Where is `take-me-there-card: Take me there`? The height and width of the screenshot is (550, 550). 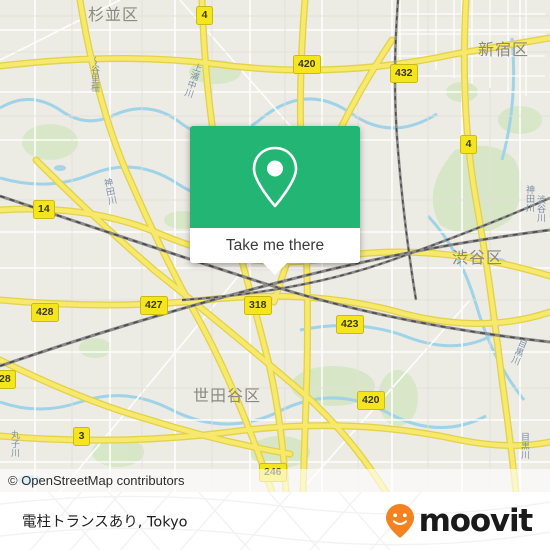 take-me-there-card: Take me there is located at coordinates (275, 200).